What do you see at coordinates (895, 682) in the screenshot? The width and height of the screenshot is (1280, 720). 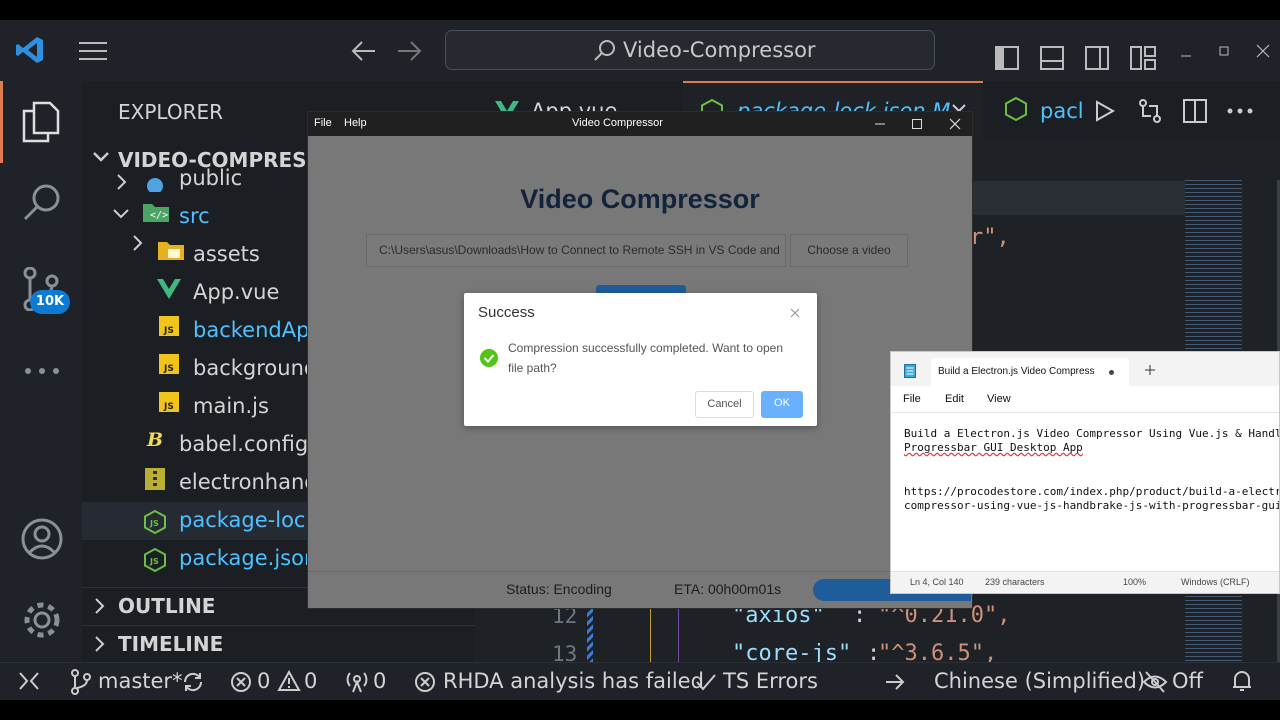 I see `arrow-right-icon` at bounding box center [895, 682].